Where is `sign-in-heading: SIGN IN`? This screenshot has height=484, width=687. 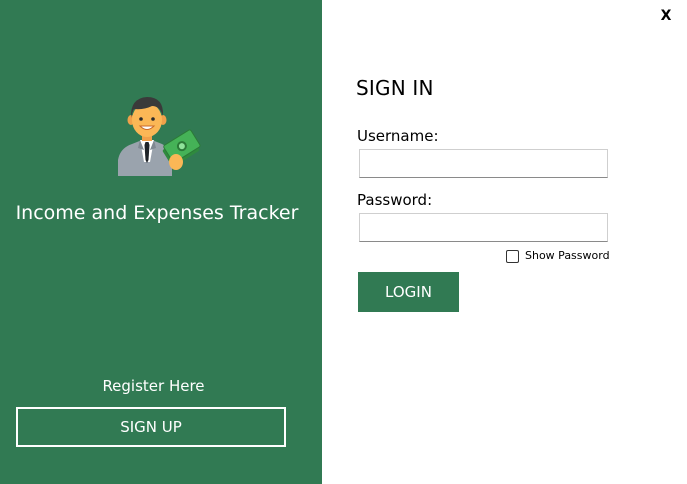 sign-in-heading: SIGN IN is located at coordinates (395, 88).